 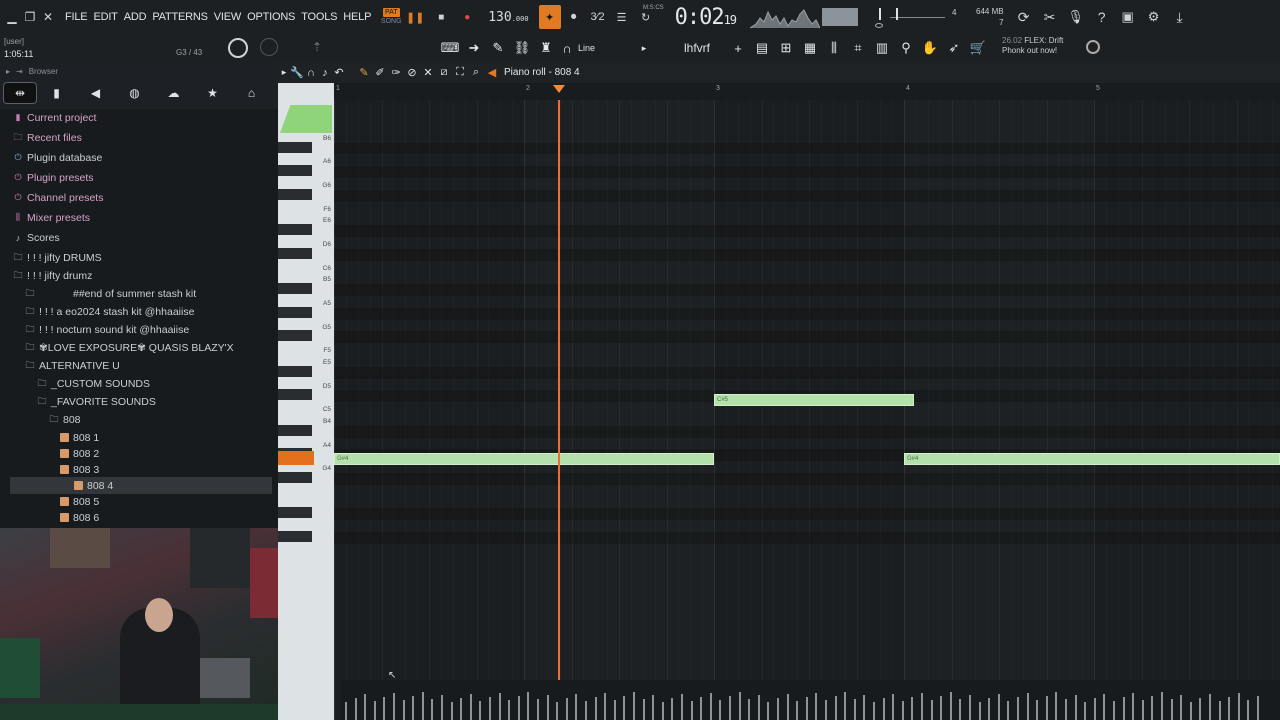 What do you see at coordinates (311, 73) in the screenshot?
I see `magnet-icon-pr: ∩` at bounding box center [311, 73].